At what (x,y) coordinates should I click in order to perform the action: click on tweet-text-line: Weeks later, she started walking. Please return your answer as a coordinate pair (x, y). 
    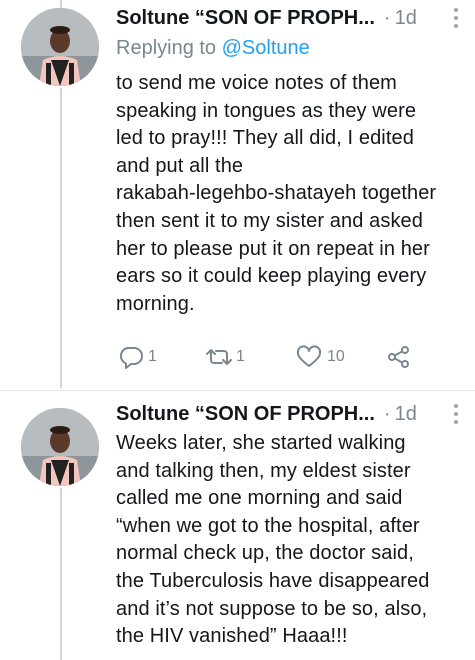
    Looking at the image, I should click on (261, 443).